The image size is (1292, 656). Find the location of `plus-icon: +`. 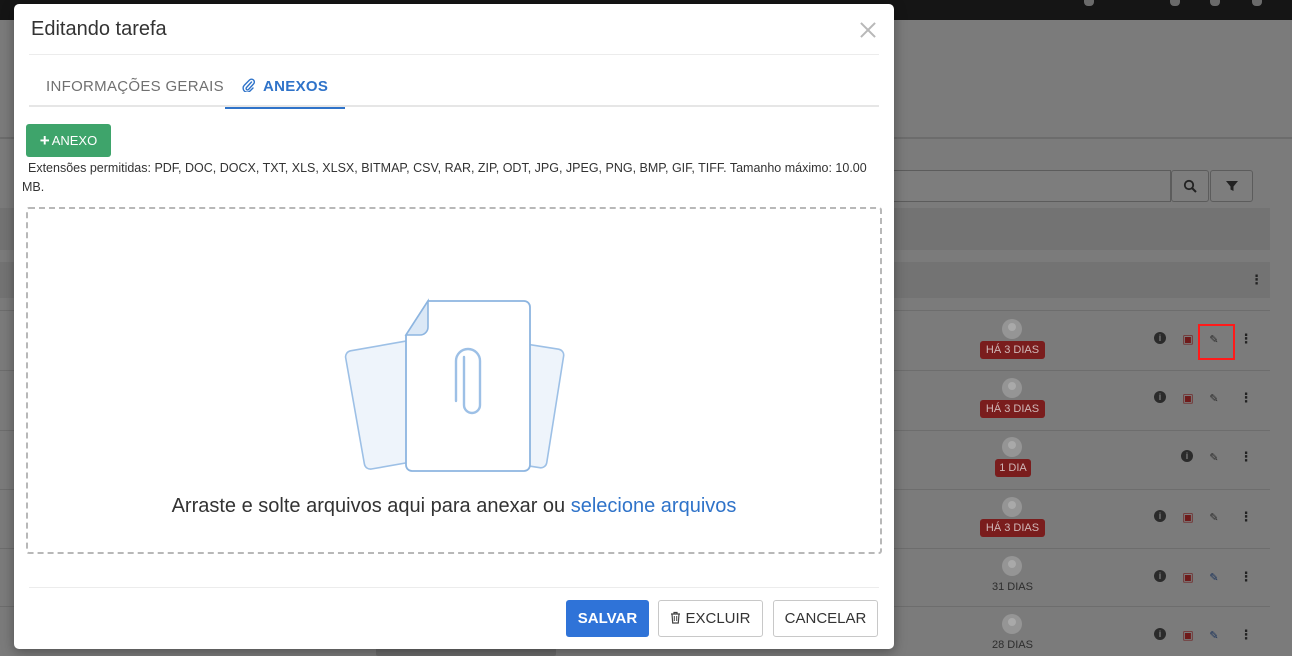

plus-icon: + is located at coordinates (44, 140).